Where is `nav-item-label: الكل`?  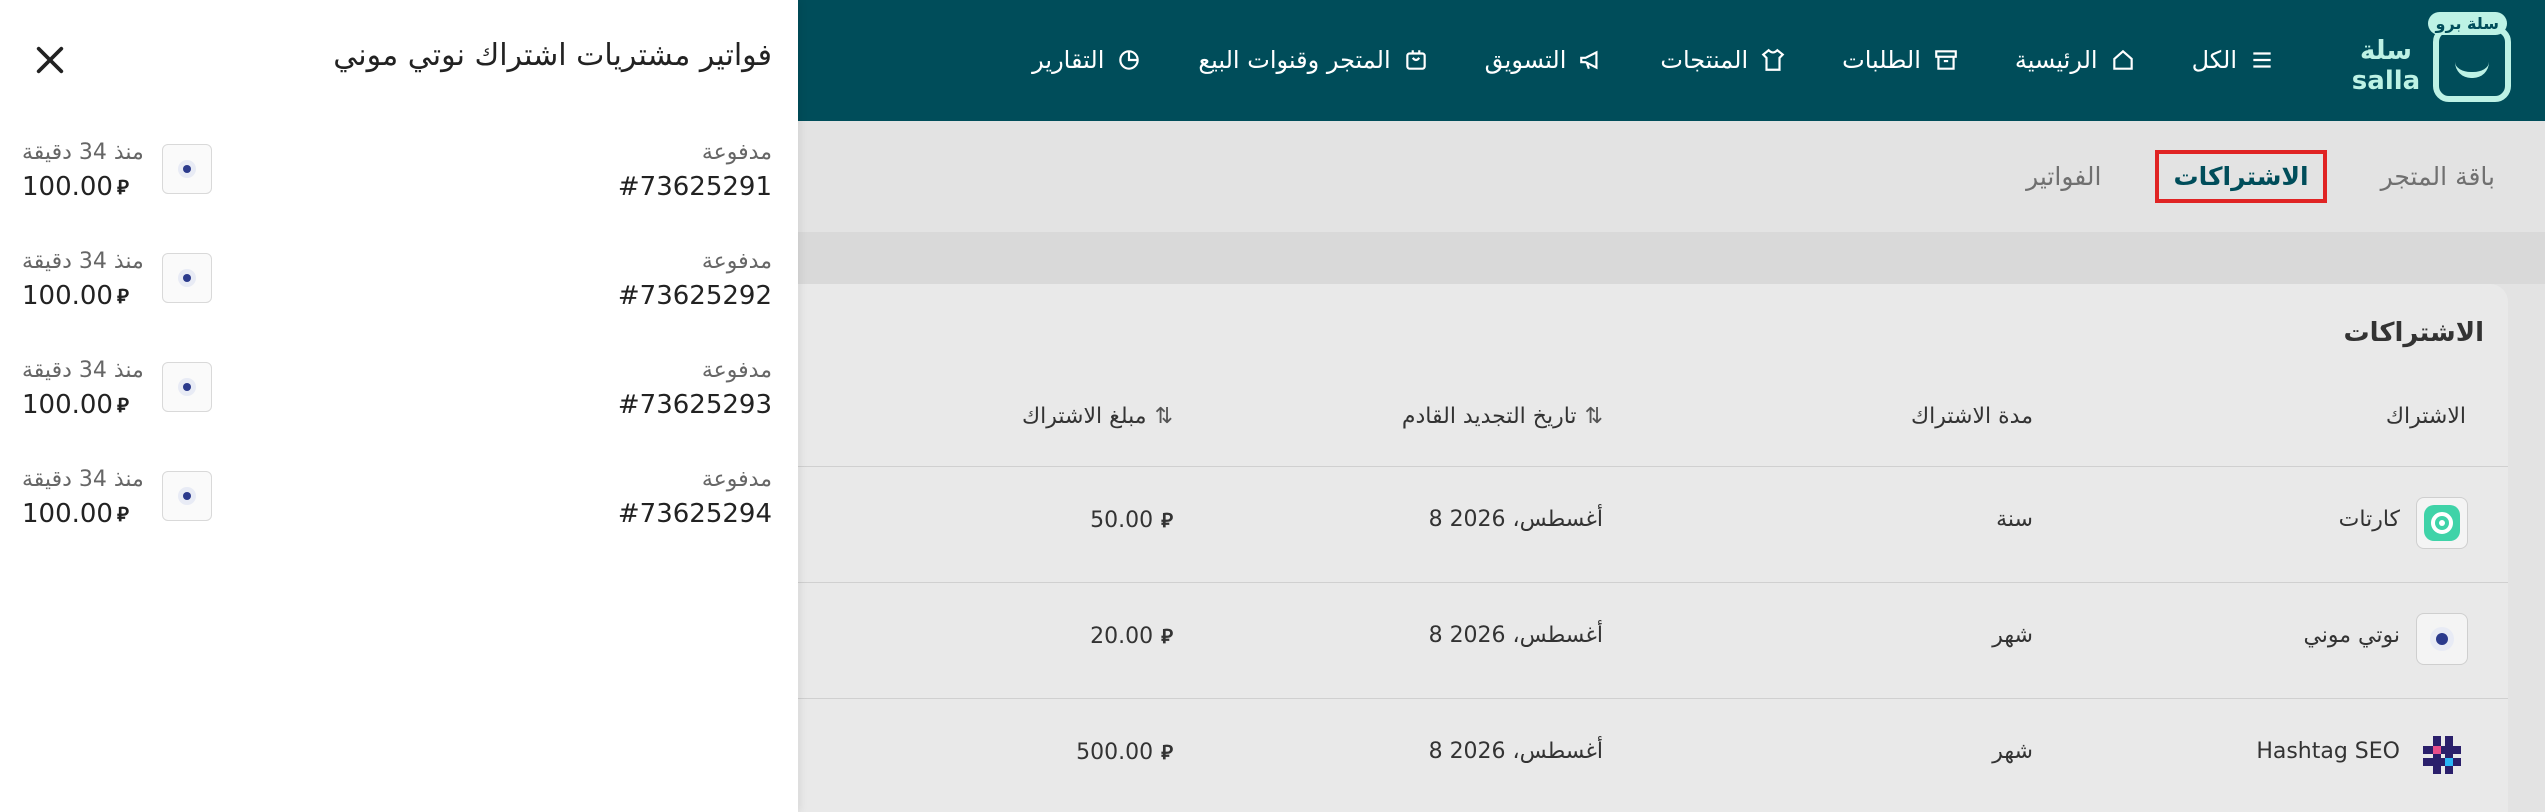
nav-item-label: الكل is located at coordinates (2214, 60).